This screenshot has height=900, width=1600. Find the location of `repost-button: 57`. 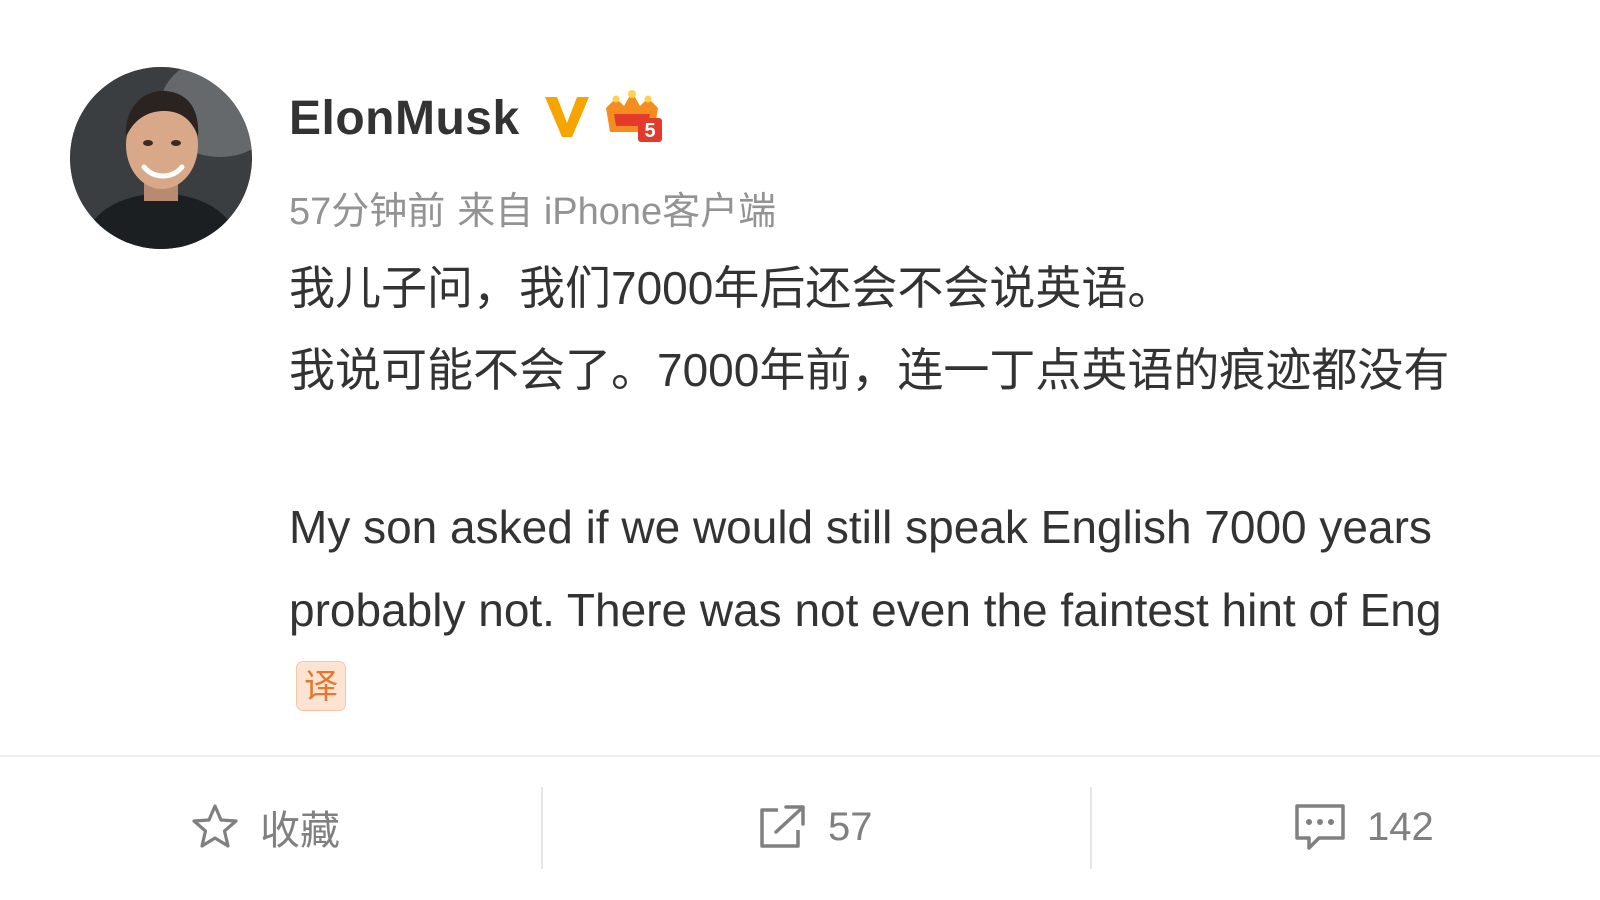

repost-button: 57 is located at coordinates (814, 827).